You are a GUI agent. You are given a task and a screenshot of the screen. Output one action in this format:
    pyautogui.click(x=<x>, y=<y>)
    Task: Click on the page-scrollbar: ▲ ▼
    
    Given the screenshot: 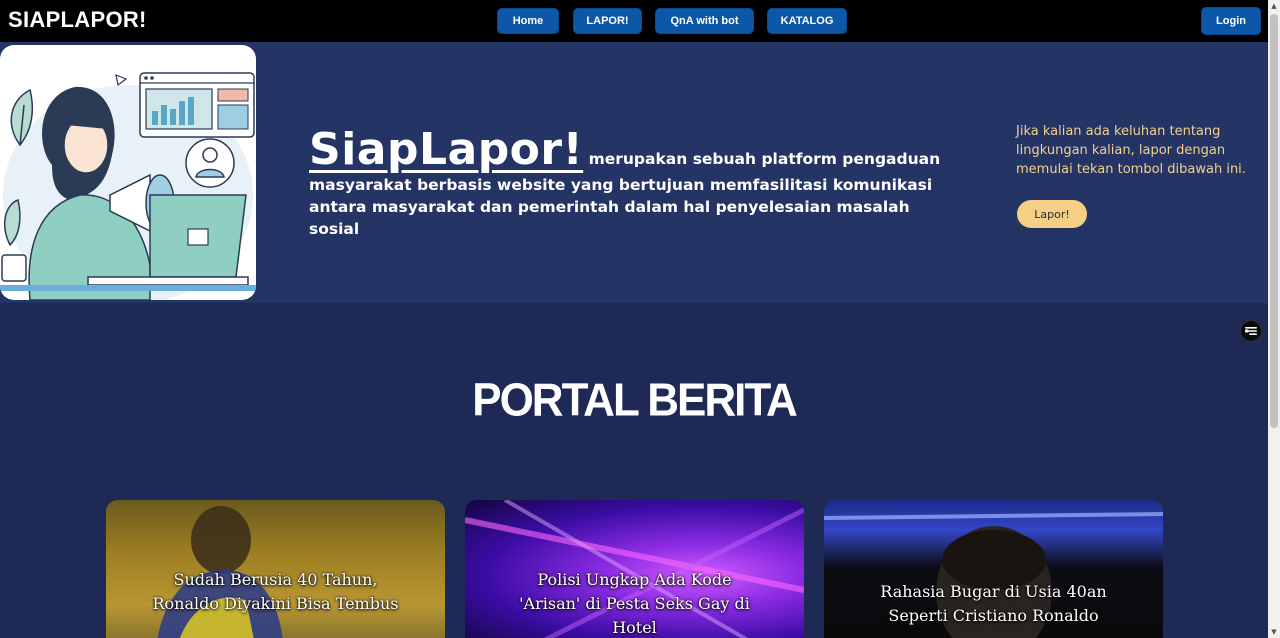 What is the action you would take?
    pyautogui.click(x=1274, y=319)
    